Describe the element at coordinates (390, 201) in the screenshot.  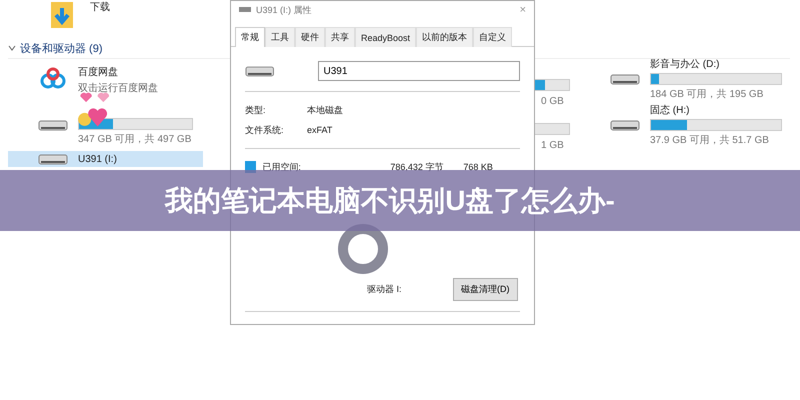
I see `banner-title: 我的笔记本电脑不识别U盘了怎么办-` at that location.